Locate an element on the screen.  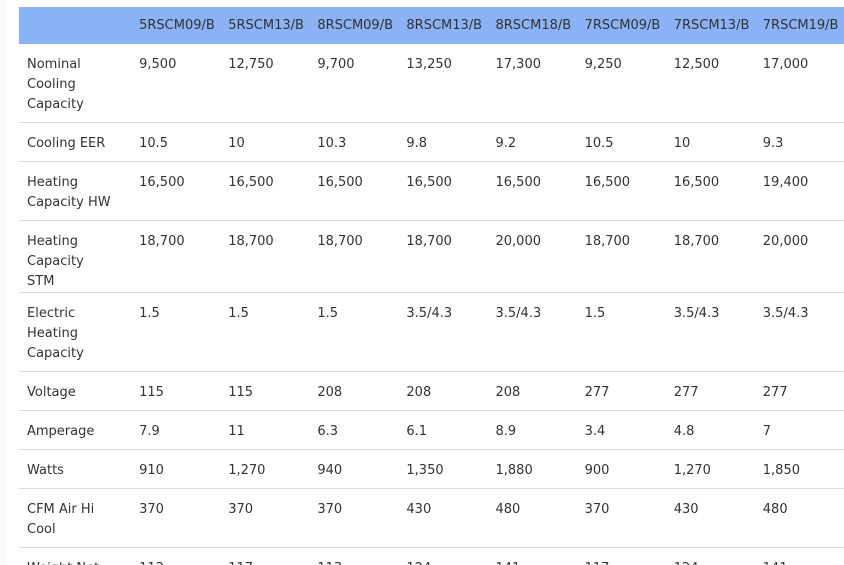
header-cell-model: 5RSCM13/B is located at coordinates (265, 25).